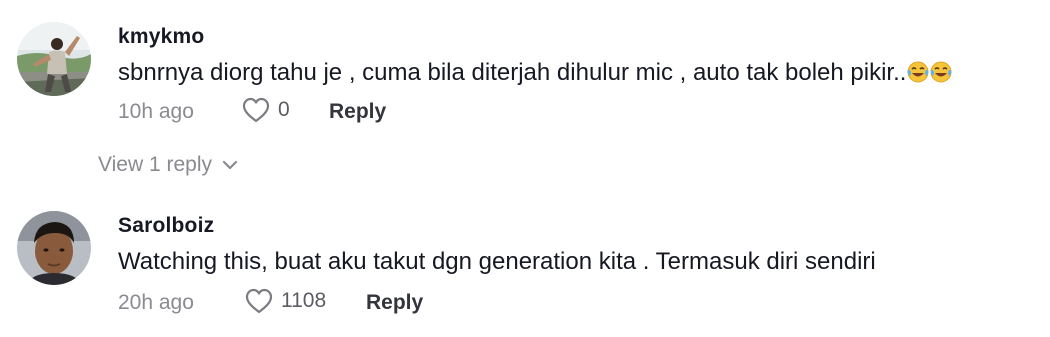  I want to click on comment-timestamp: 10h ago, so click(156, 111).